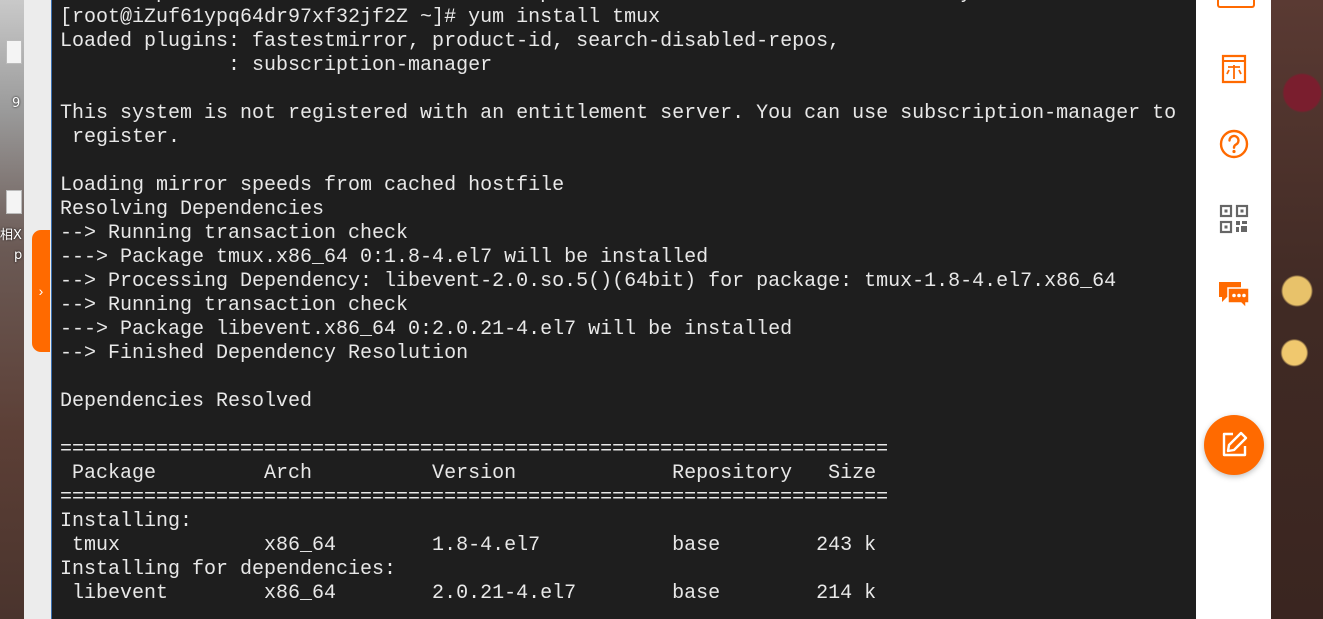  Describe the element at coordinates (11, 235) in the screenshot. I see `desktop-label: 相X` at that location.